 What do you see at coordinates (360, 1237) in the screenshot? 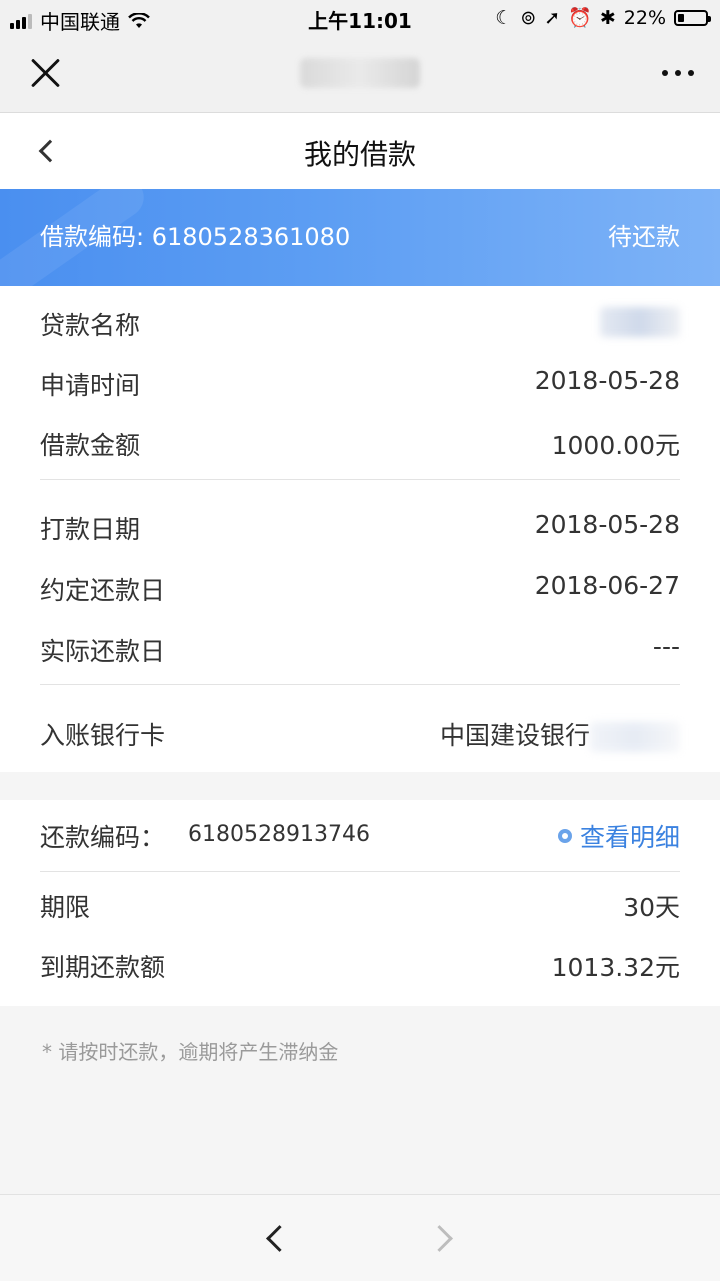
I see `browser-bottom-nav` at bounding box center [360, 1237].